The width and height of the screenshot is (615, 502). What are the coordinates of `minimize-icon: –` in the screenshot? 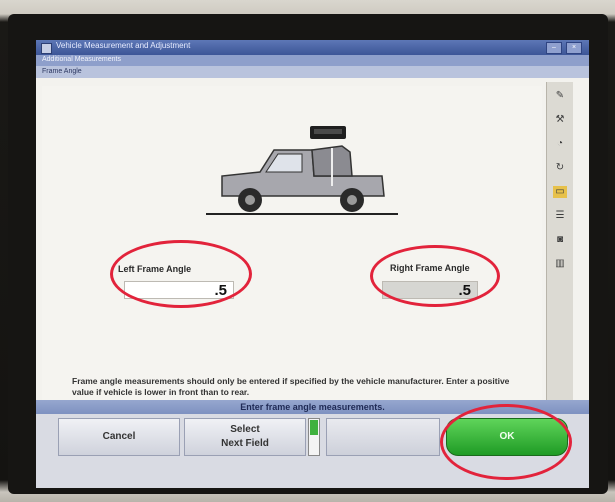 It's located at (554, 48).